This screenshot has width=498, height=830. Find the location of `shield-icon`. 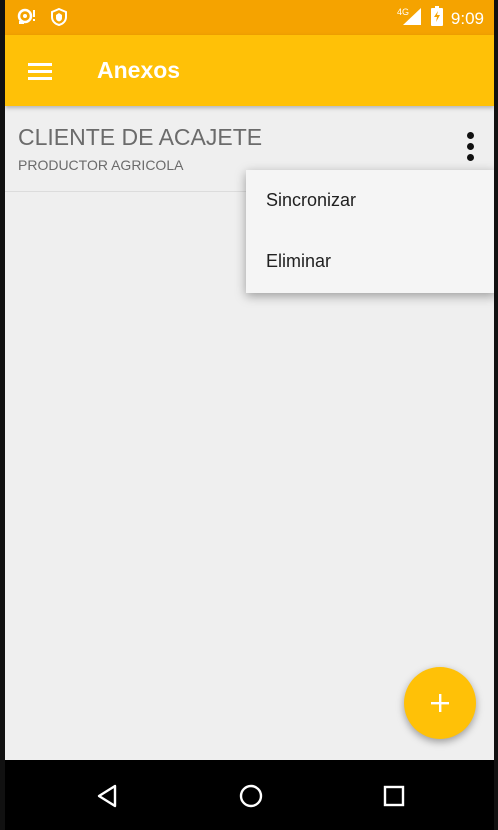

shield-icon is located at coordinates (59, 19).